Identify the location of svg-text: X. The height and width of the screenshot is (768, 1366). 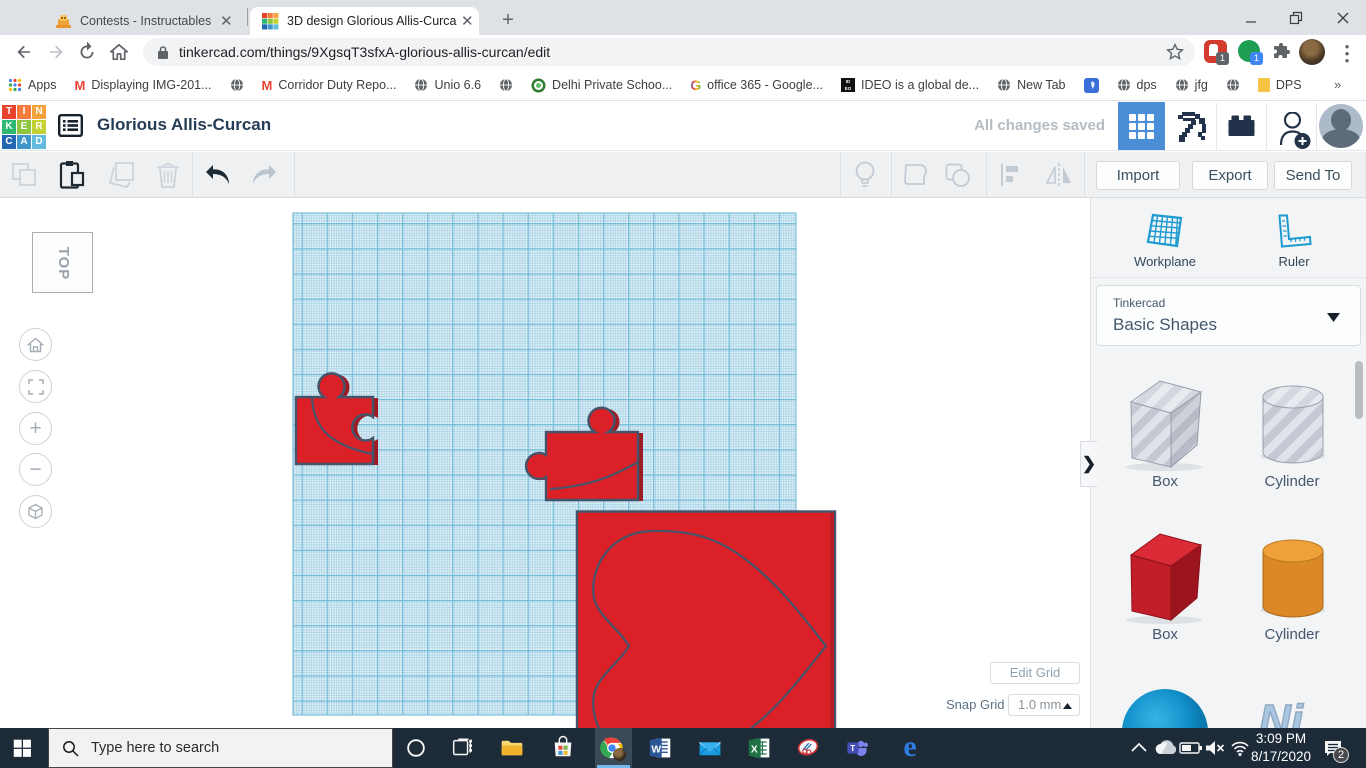
(754, 749).